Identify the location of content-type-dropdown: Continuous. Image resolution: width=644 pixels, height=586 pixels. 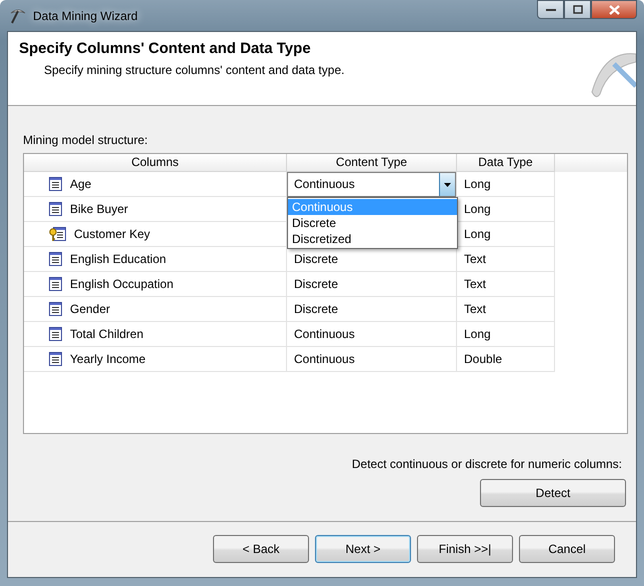
(371, 184).